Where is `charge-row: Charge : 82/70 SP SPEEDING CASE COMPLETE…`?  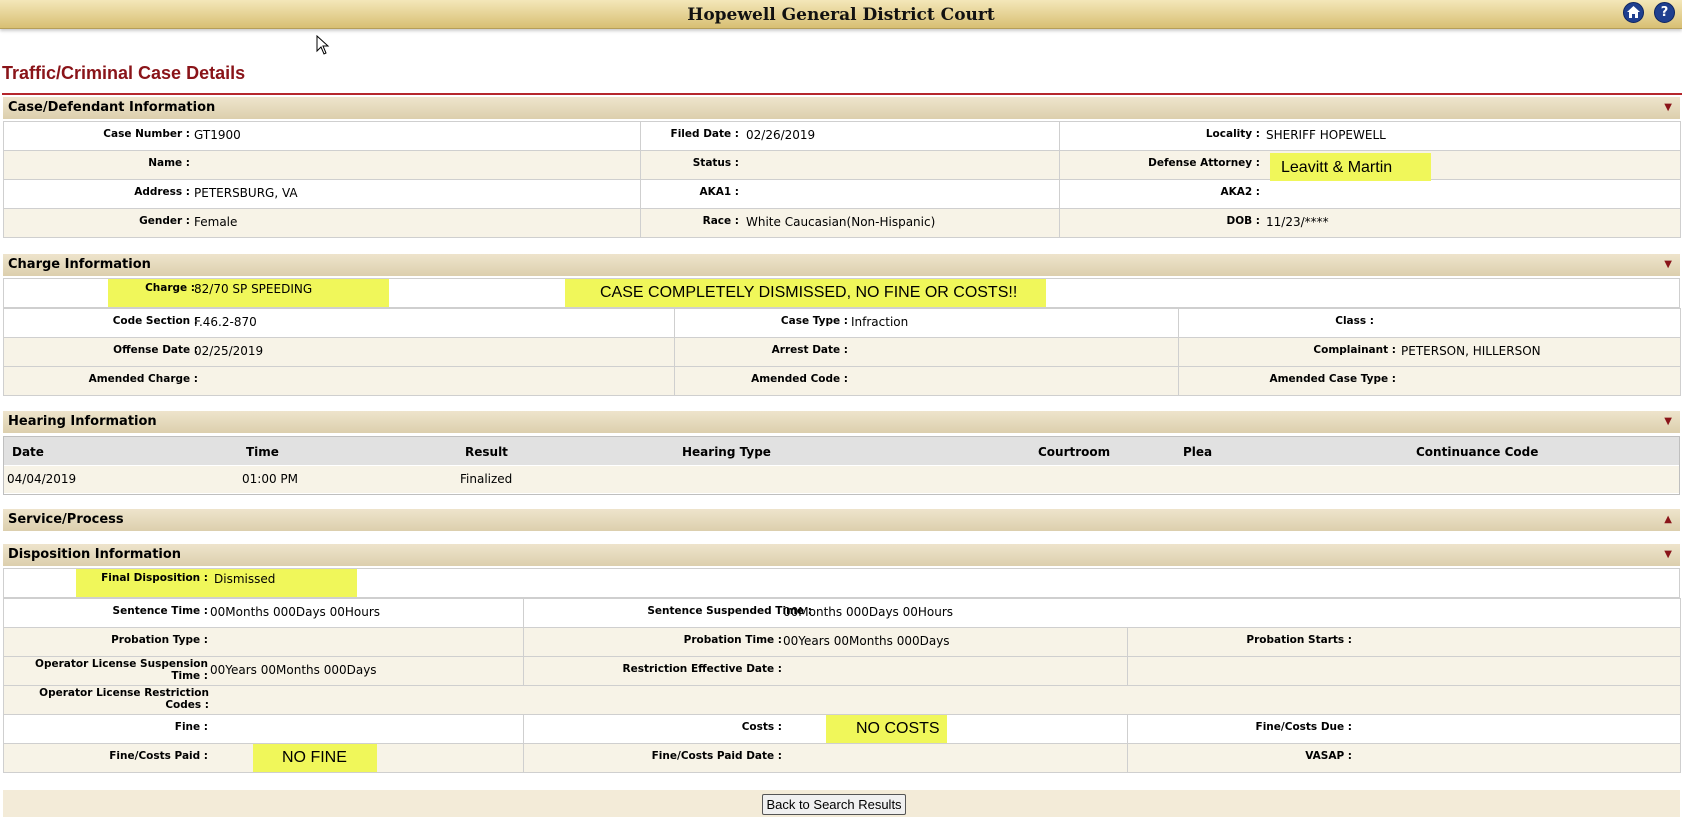 charge-row: Charge : 82/70 SP SPEEDING CASE COMPLETE… is located at coordinates (841, 293).